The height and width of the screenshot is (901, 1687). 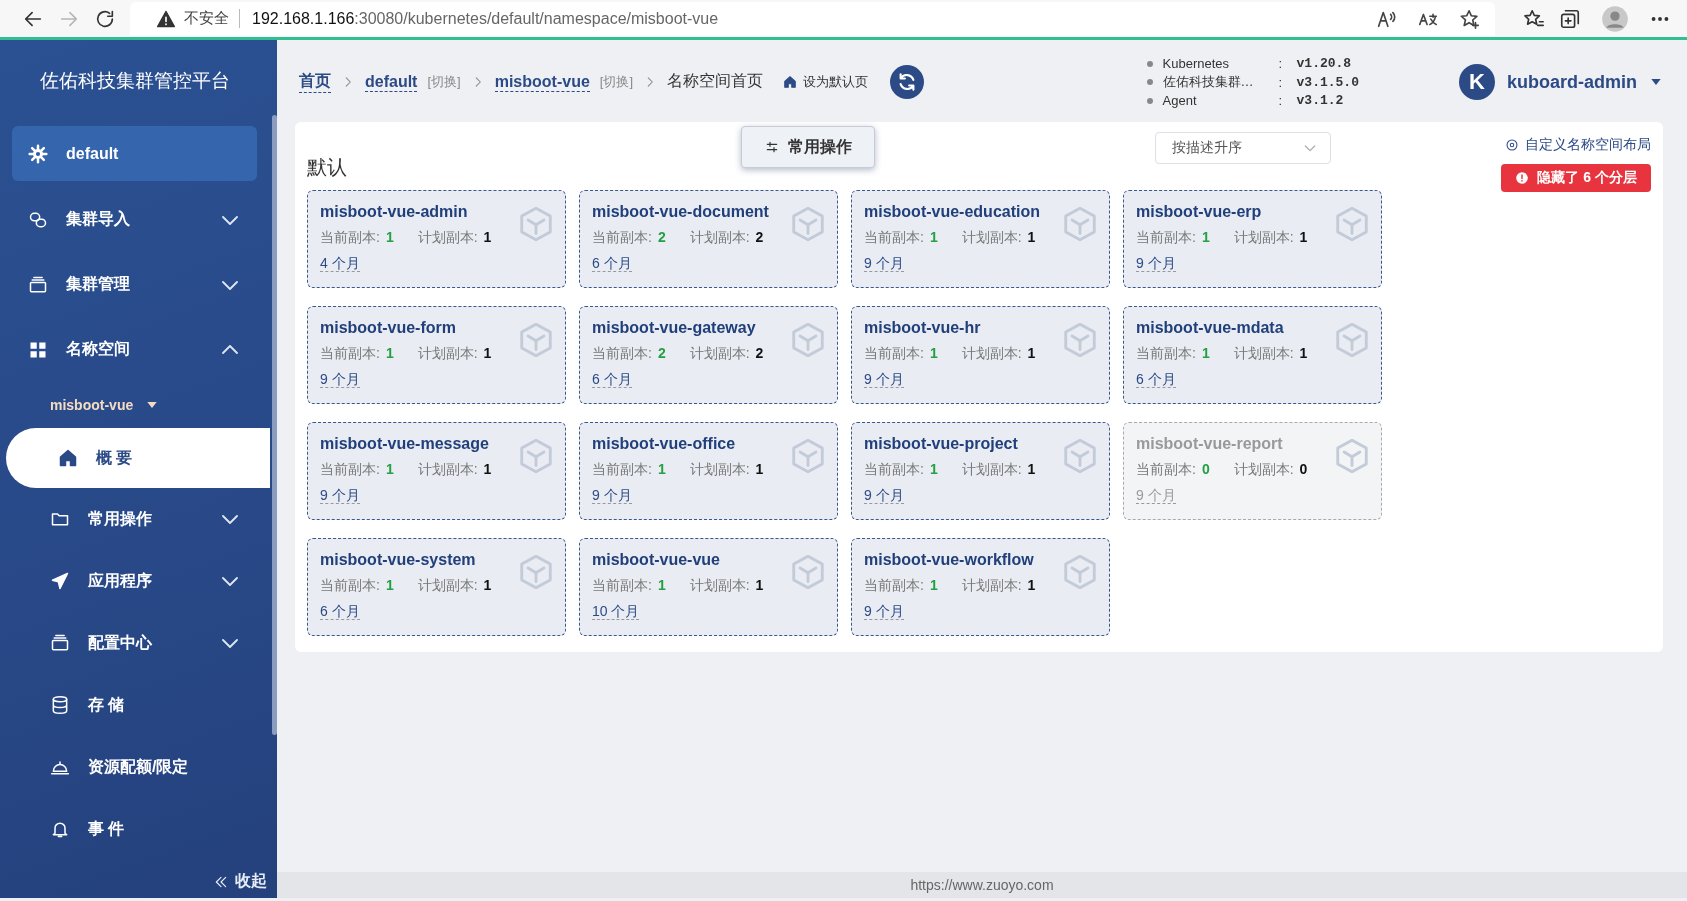 What do you see at coordinates (950, 444) in the screenshot?
I see `workload-name: misboot-vue-project` at bounding box center [950, 444].